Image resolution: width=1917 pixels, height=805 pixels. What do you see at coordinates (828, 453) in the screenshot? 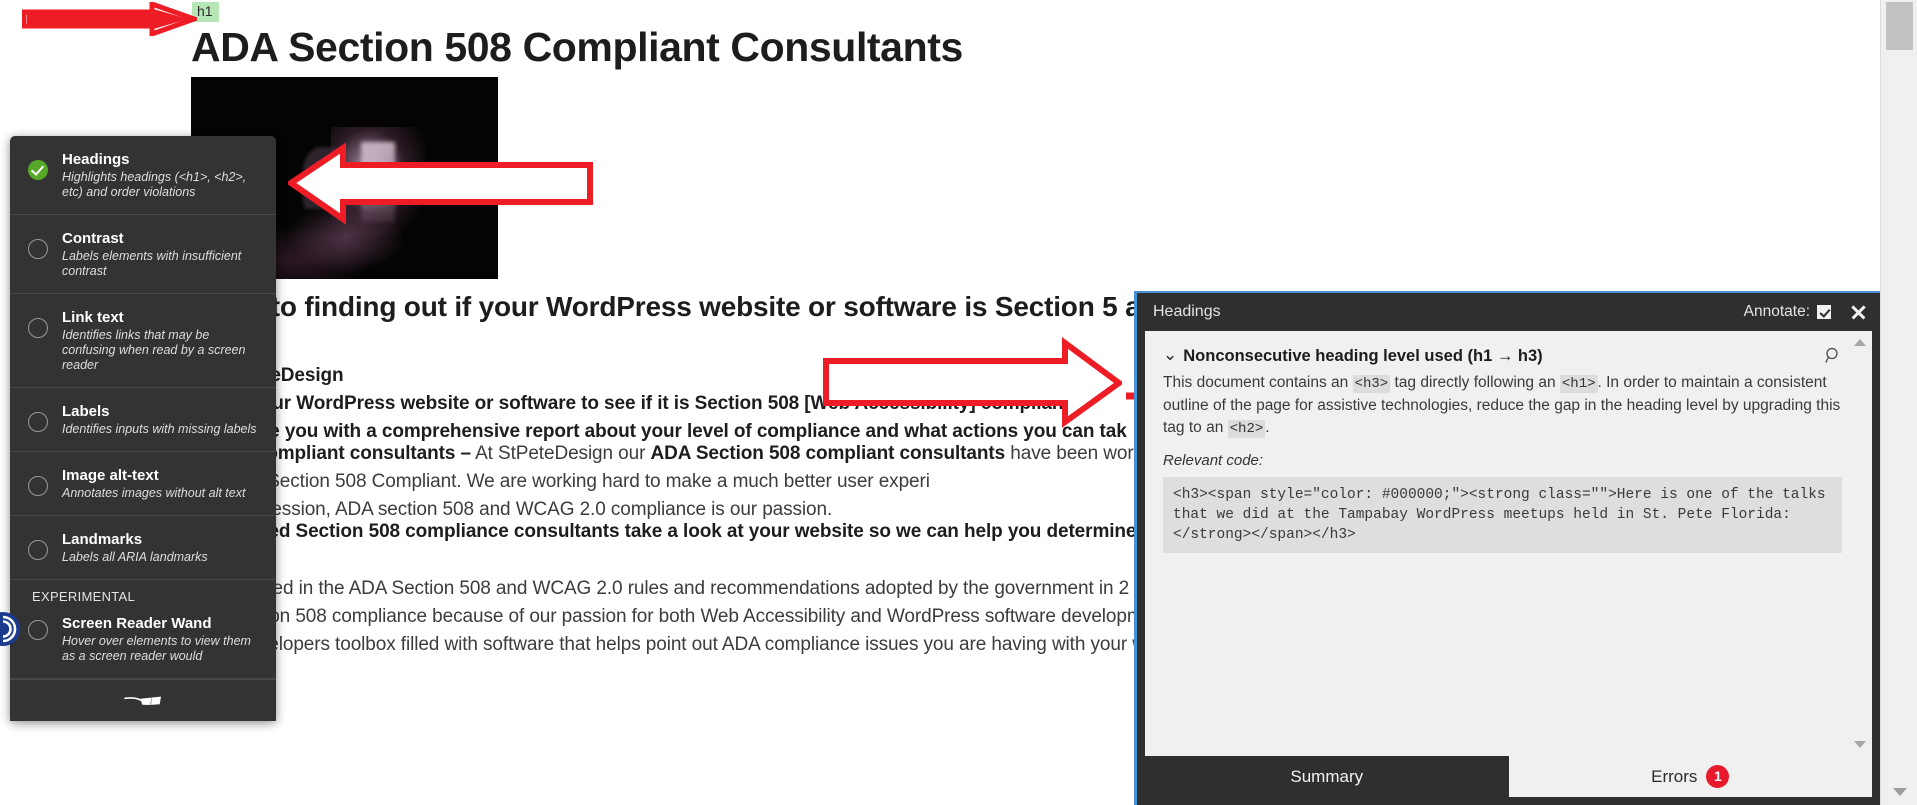
I see `paragraph-2-bold-phrase: ADA Section 508 compliant consultants` at bounding box center [828, 453].